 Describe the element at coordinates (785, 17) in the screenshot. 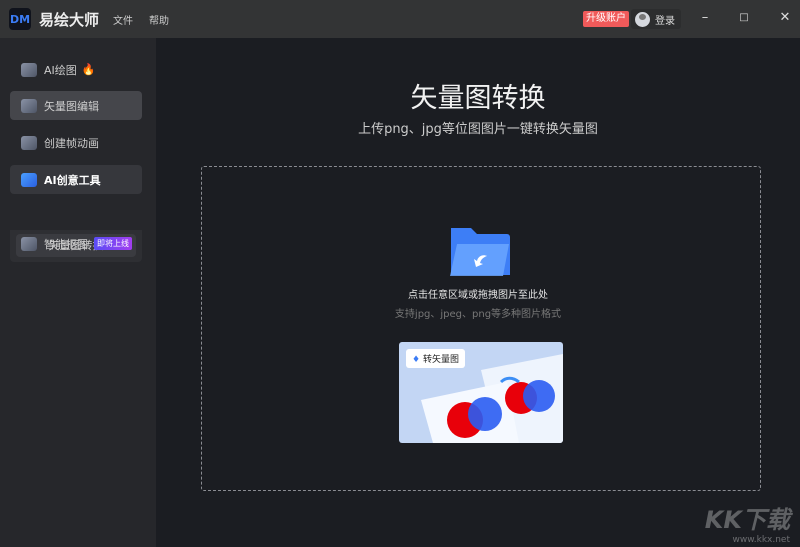

I see `close-button: ✕` at that location.